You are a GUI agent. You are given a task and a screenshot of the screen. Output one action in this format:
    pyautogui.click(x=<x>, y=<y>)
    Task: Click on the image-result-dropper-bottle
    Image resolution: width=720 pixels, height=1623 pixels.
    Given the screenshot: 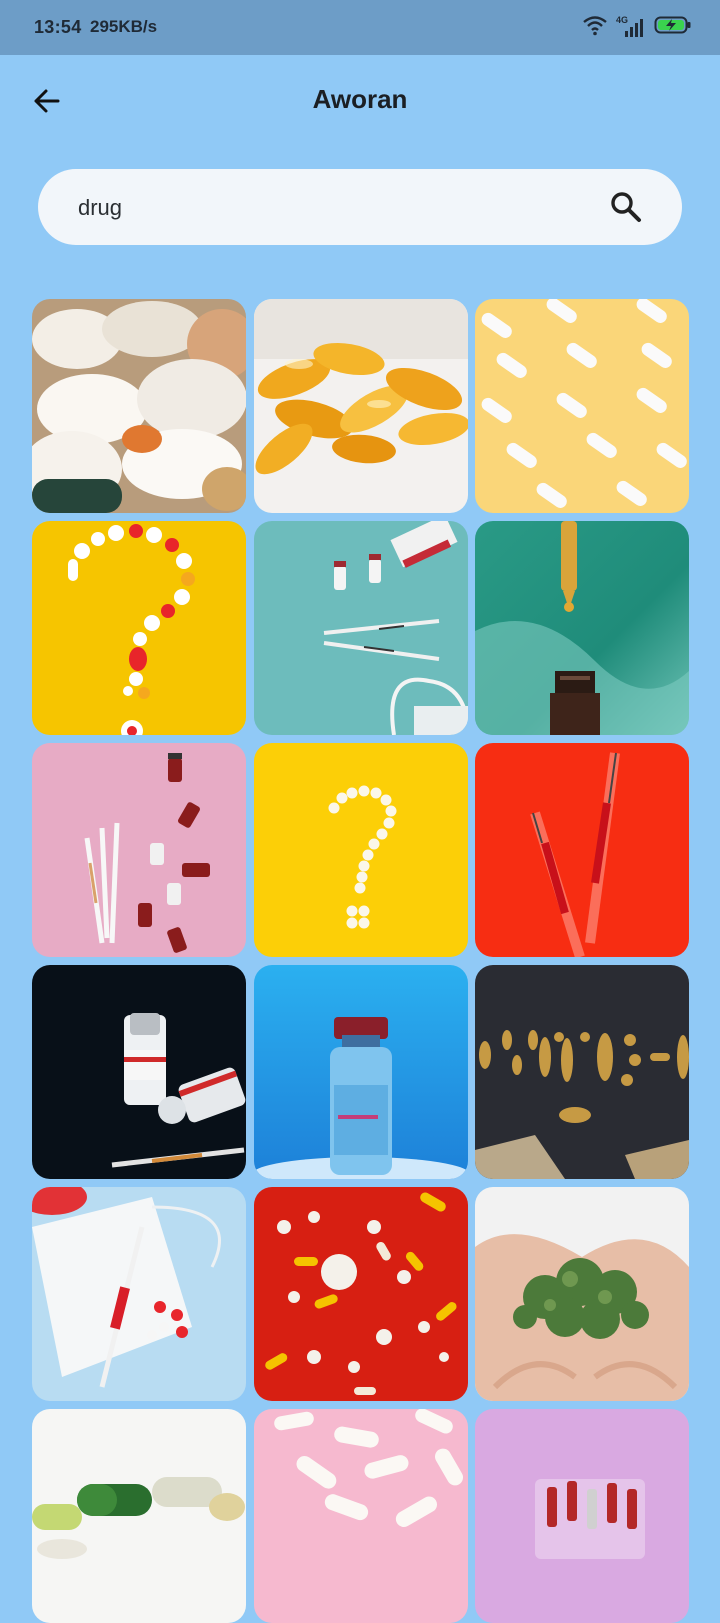 What is the action you would take?
    pyautogui.click(x=582, y=628)
    